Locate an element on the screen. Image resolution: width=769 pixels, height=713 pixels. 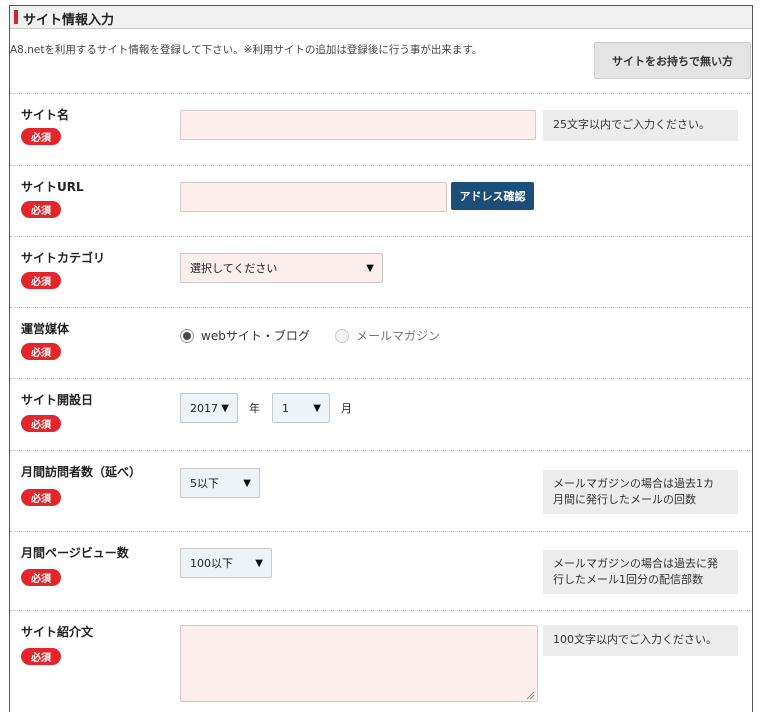
pageviews-hint-line2: 行したメール1回分の配信部数 is located at coordinates (628, 579).